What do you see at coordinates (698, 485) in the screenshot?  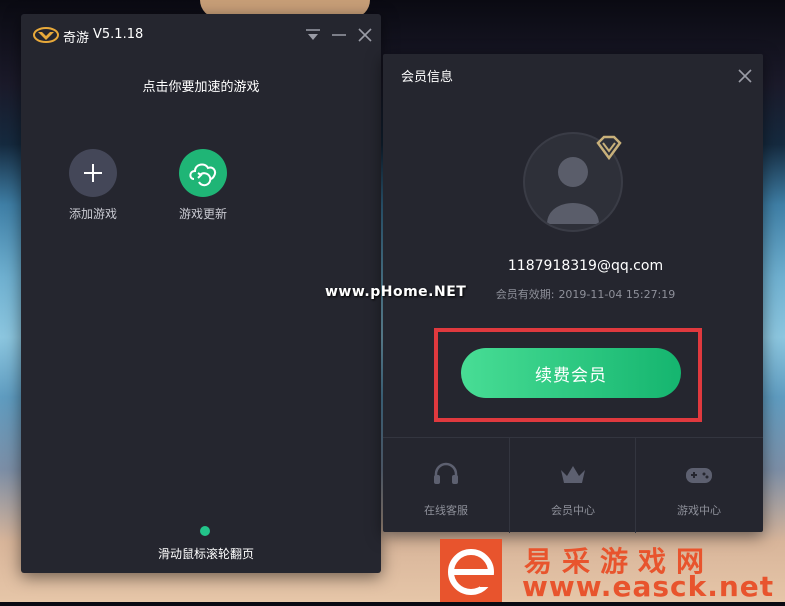 I see `game-center-item: 游戏中心` at bounding box center [698, 485].